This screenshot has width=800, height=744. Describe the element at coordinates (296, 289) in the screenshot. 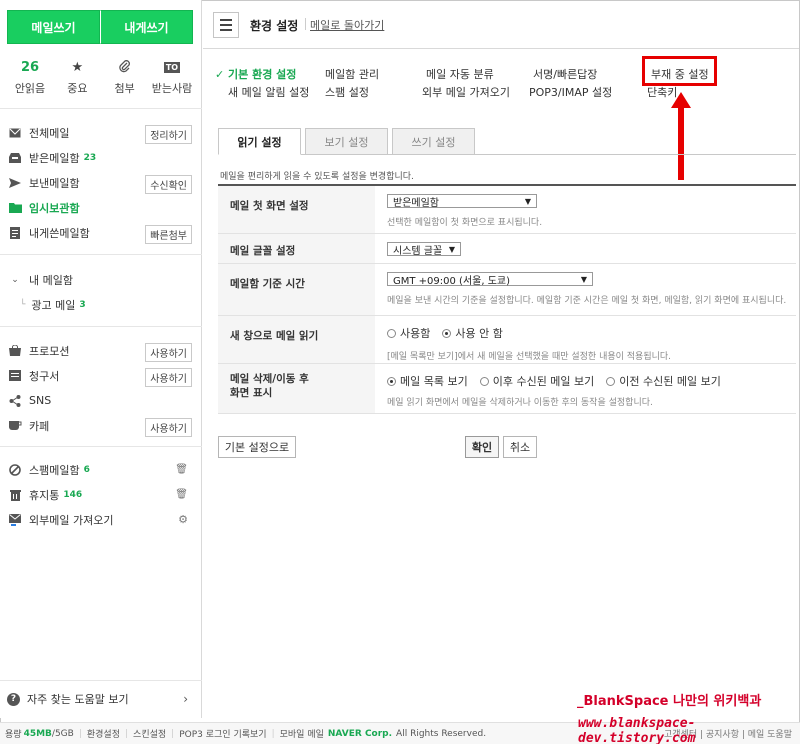

I see `row-label: 메일함 기준 시간` at that location.